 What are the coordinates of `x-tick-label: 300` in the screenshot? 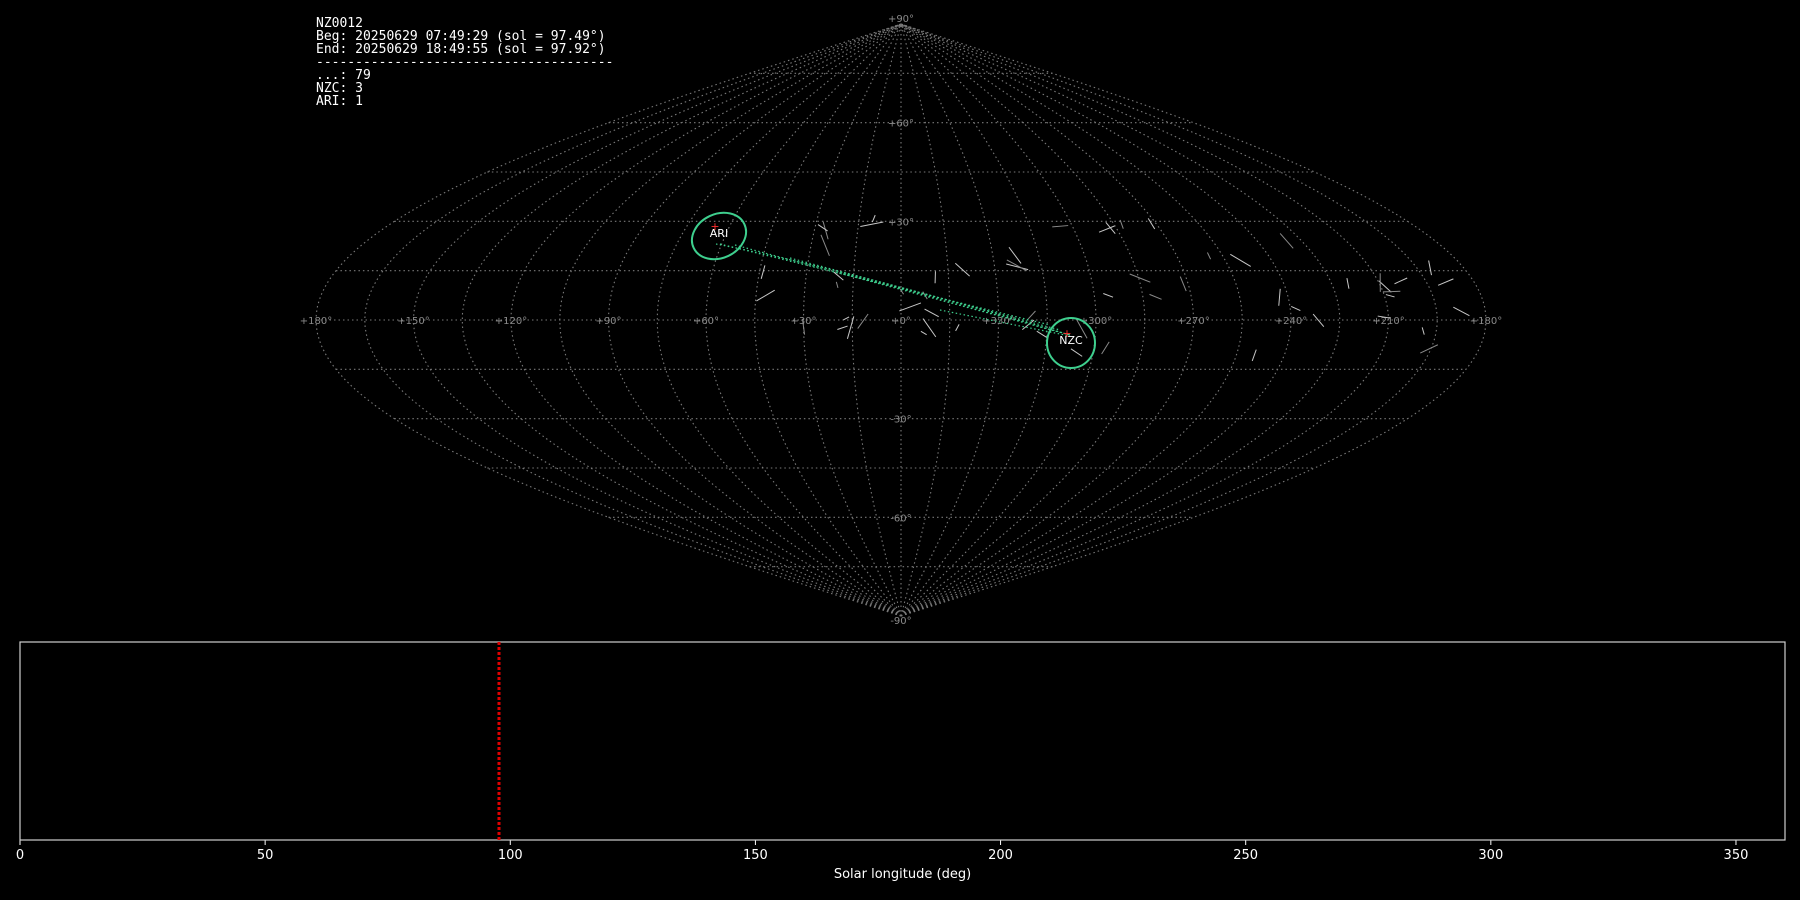 It's located at (1490, 855).